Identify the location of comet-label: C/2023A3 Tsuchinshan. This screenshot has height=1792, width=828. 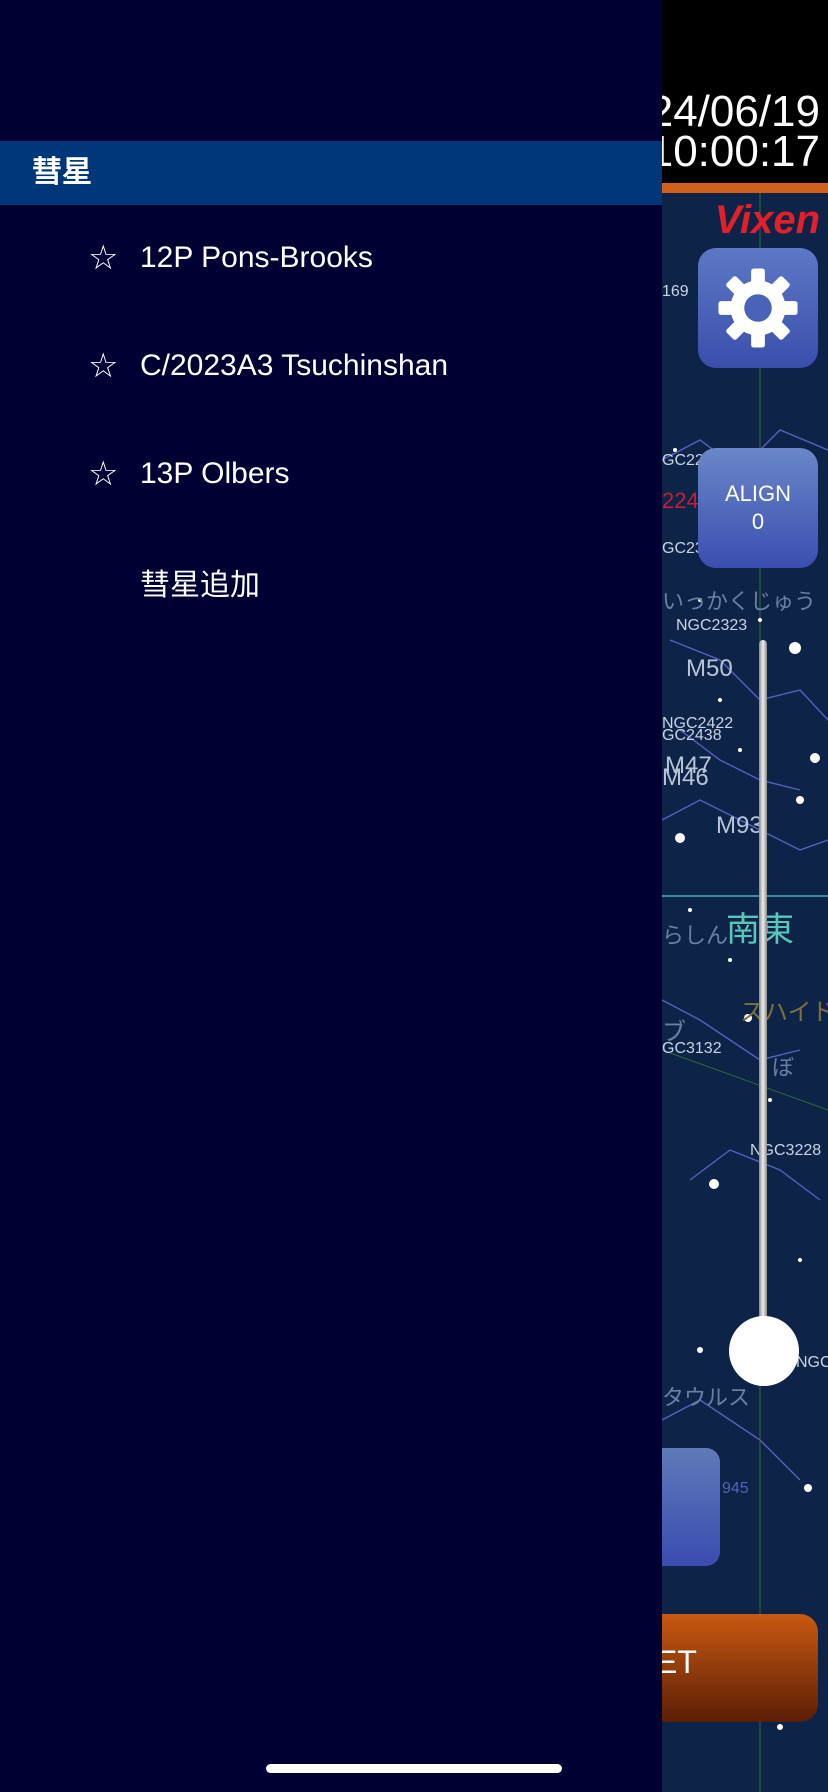
(294, 365).